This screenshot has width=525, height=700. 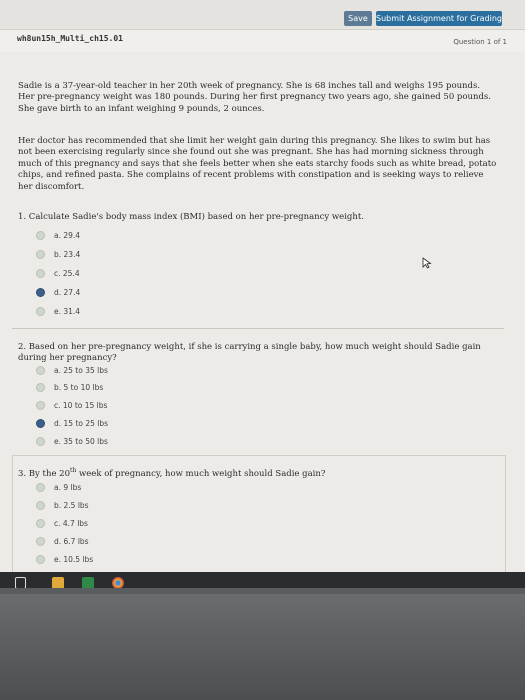 What do you see at coordinates (262, 41) in the screenshot?
I see `assignment-header: wh8un15h_Multi_ch15.01 Question 1 of 1` at bounding box center [262, 41].